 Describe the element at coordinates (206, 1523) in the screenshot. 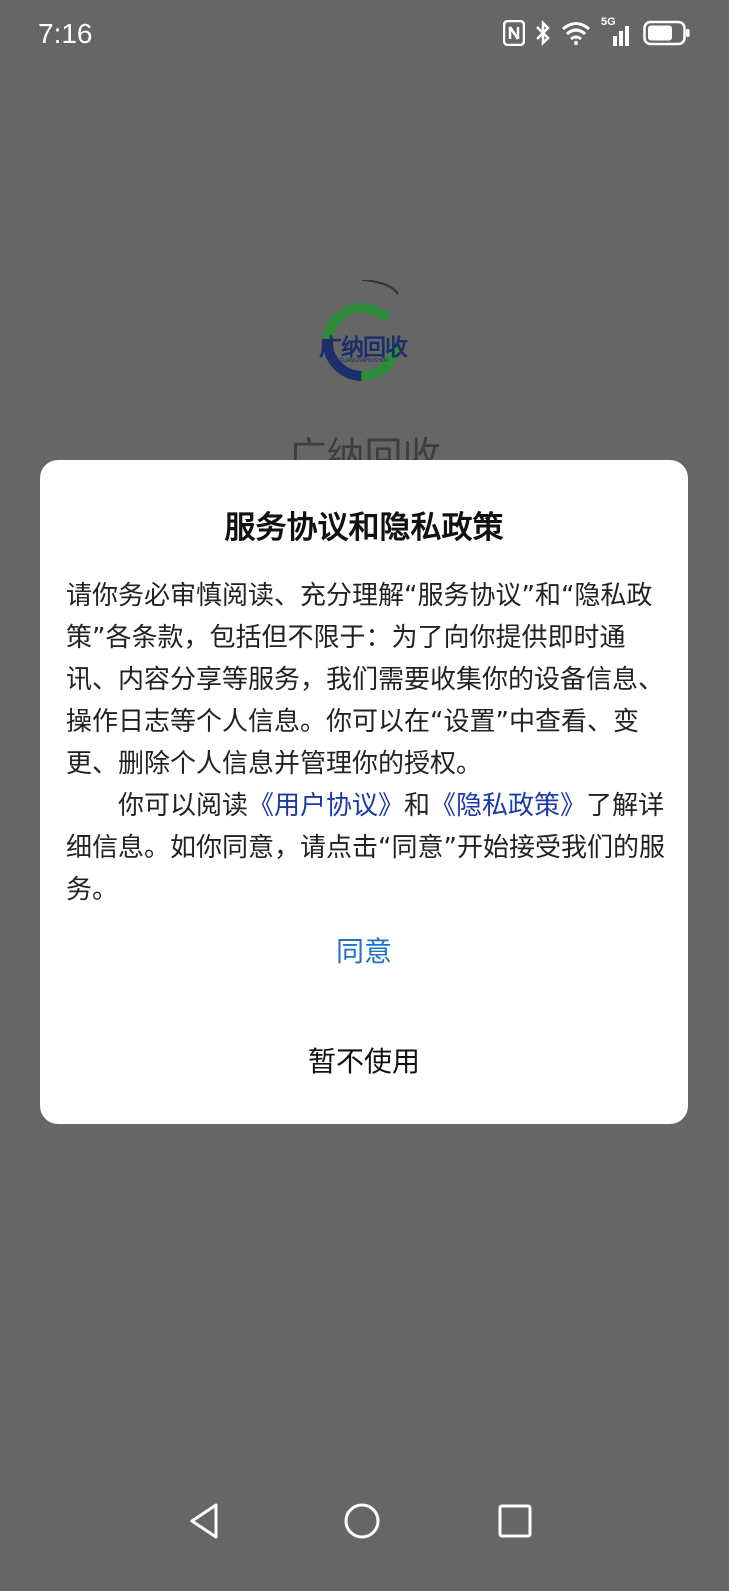

I see `back-icon` at that location.